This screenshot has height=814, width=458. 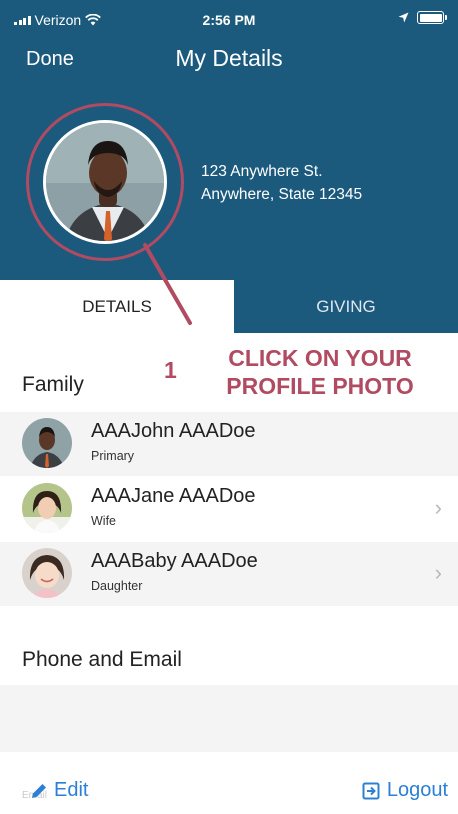 What do you see at coordinates (262, 171) in the screenshot?
I see `address-line-1: 123 Anywhere St.` at bounding box center [262, 171].